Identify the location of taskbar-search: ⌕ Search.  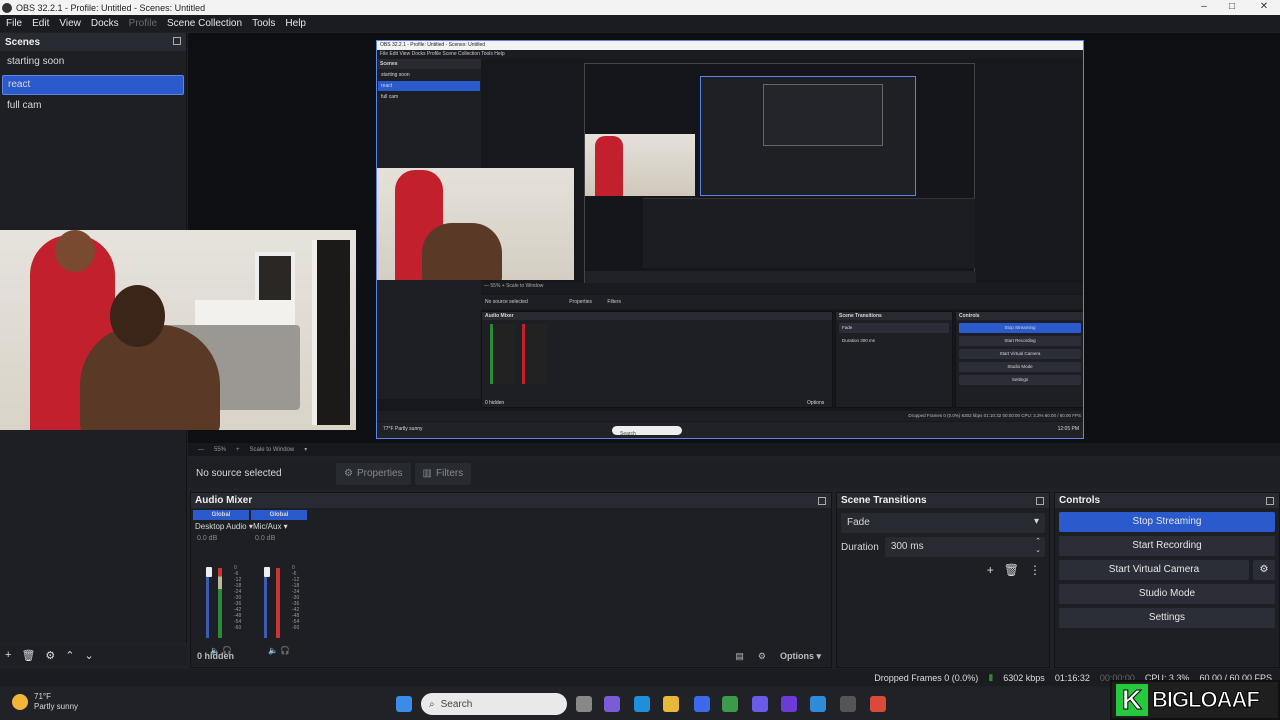
(494, 704).